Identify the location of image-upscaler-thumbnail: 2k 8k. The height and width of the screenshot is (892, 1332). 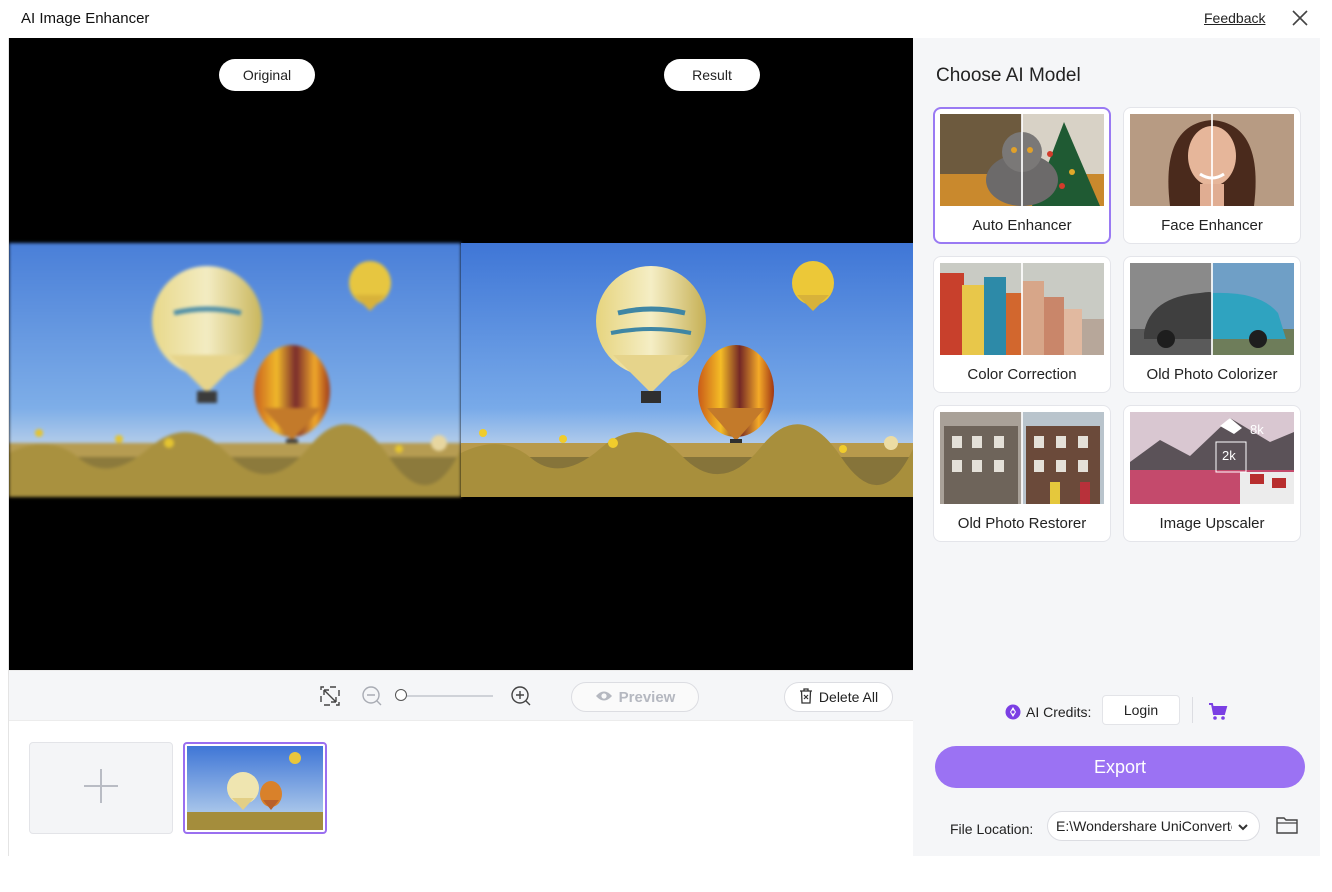
(1212, 458).